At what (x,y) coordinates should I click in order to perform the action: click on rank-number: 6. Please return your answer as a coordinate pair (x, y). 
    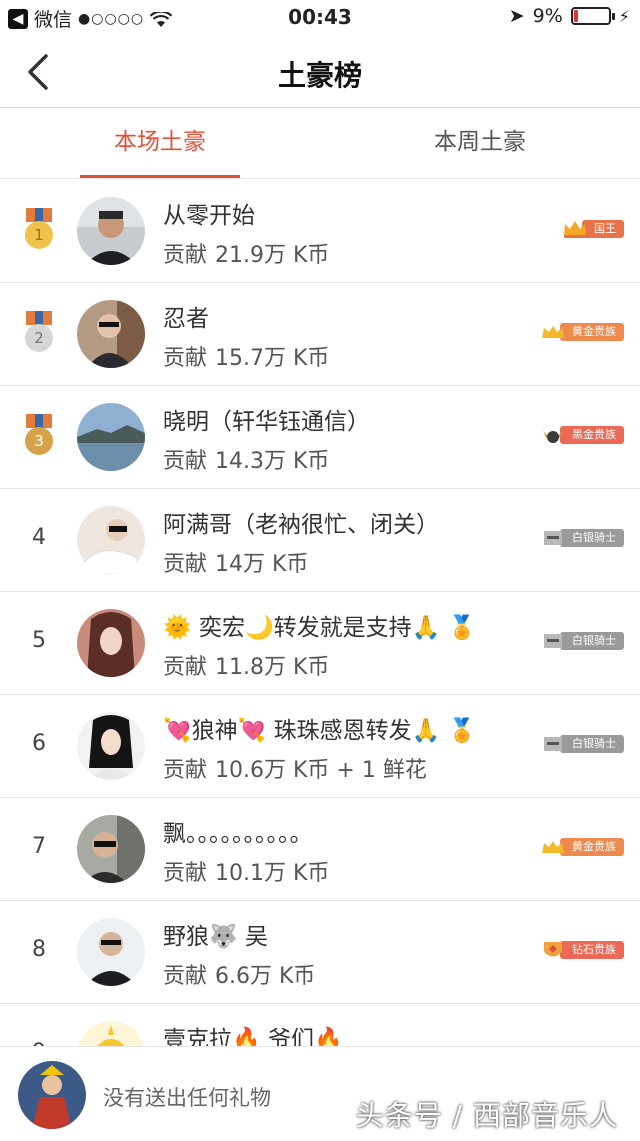
    Looking at the image, I should click on (39, 743).